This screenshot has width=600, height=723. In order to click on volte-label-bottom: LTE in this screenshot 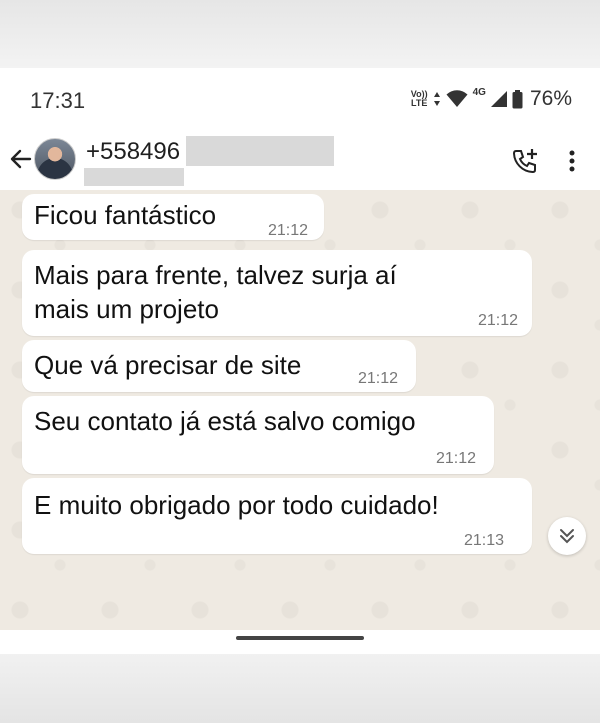, I will do `click(419, 103)`.